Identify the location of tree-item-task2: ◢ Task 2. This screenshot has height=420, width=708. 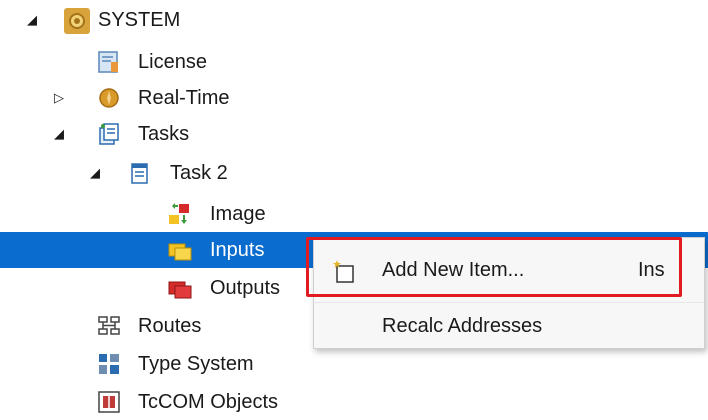
(354, 173).